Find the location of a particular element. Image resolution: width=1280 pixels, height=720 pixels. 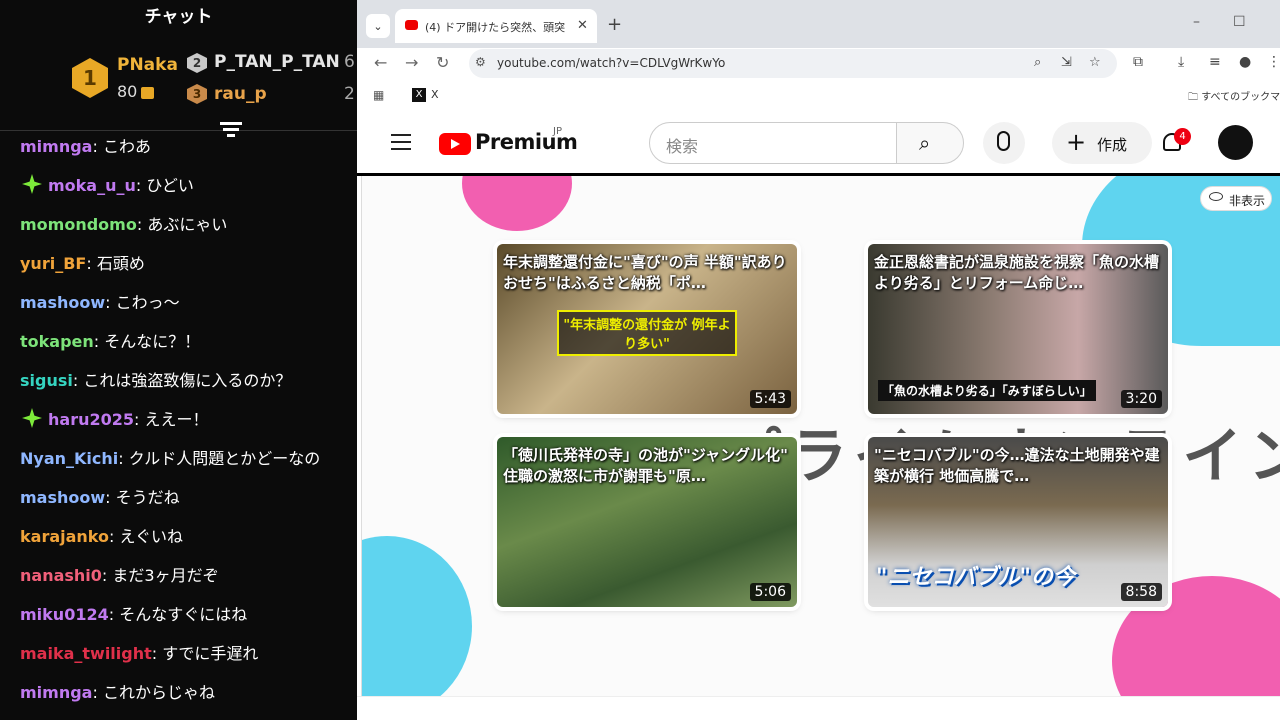

chat-username: tokapen is located at coordinates (57, 341).